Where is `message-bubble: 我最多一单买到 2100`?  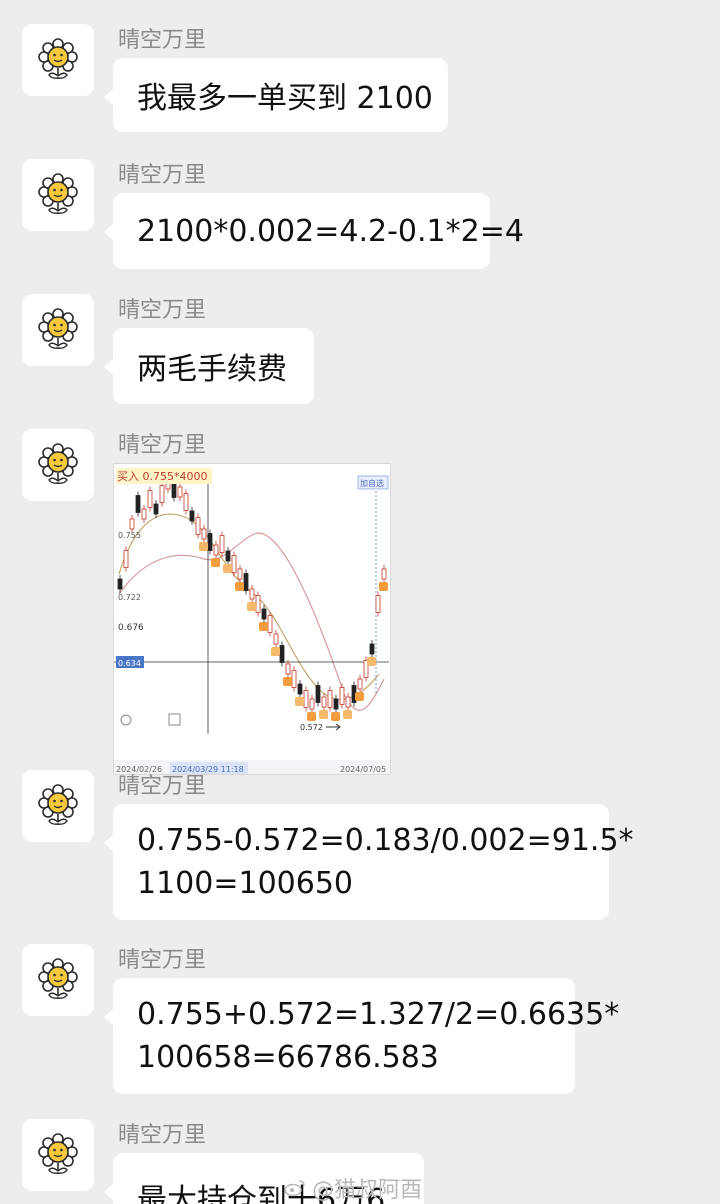
message-bubble: 我最多一单买到 2100 is located at coordinates (276, 95).